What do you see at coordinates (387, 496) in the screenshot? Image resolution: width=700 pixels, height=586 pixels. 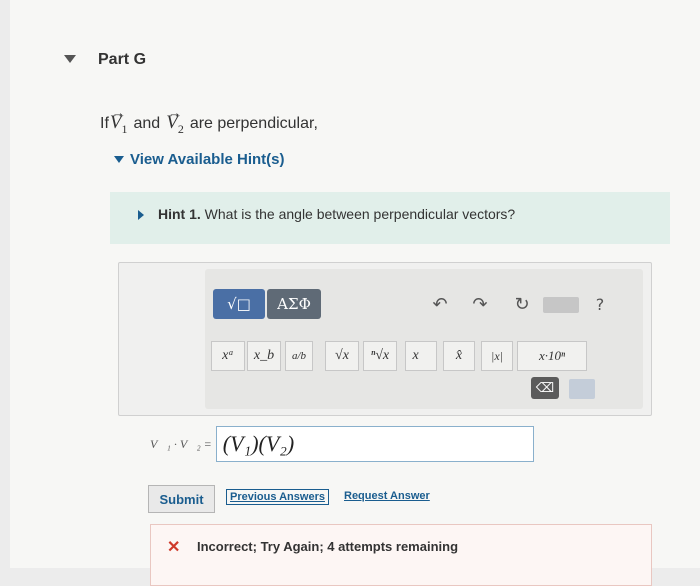 I see `request-answer-link: Request Answer` at bounding box center [387, 496].